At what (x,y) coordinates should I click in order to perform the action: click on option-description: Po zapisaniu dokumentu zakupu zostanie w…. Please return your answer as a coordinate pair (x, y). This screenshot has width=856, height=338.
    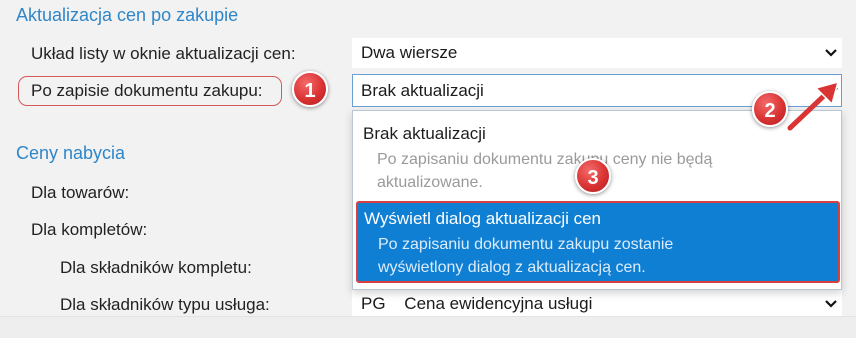
    Looking at the image, I should click on (525, 256).